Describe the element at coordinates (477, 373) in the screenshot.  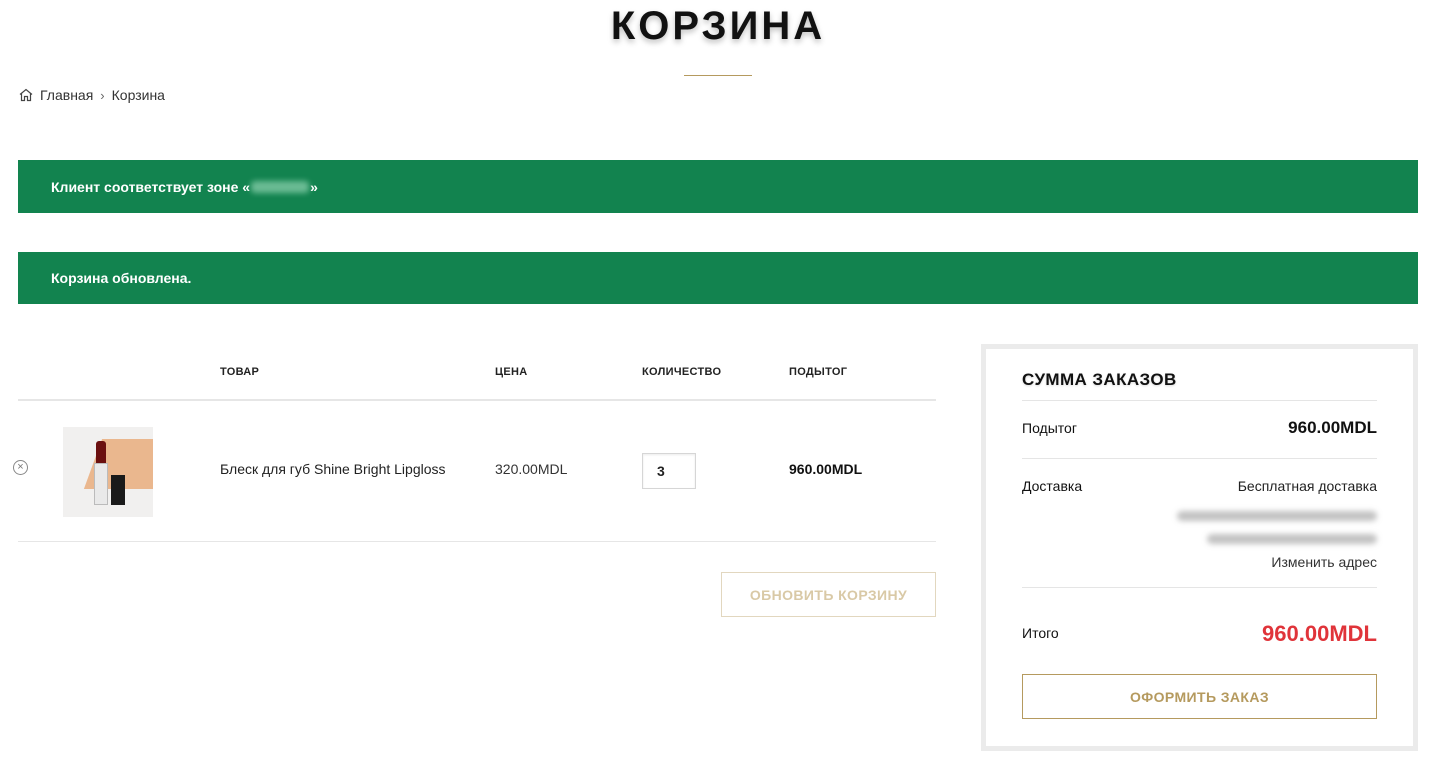
I see `cart-table-header: ТОВАР ЦЕНА КОЛИЧЕСТВО ПОДЫТОГ` at that location.